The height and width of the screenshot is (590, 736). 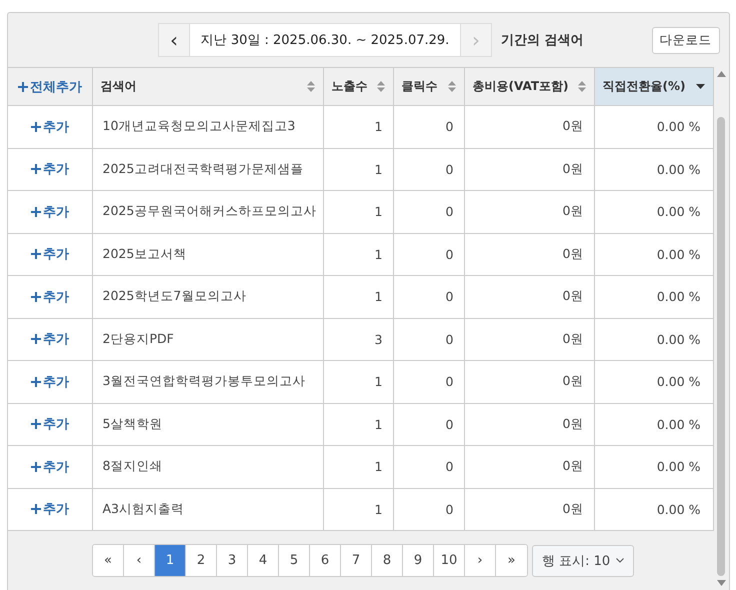 What do you see at coordinates (207, 254) in the screenshot?
I see `keyword-cell: 2025보고서책` at bounding box center [207, 254].